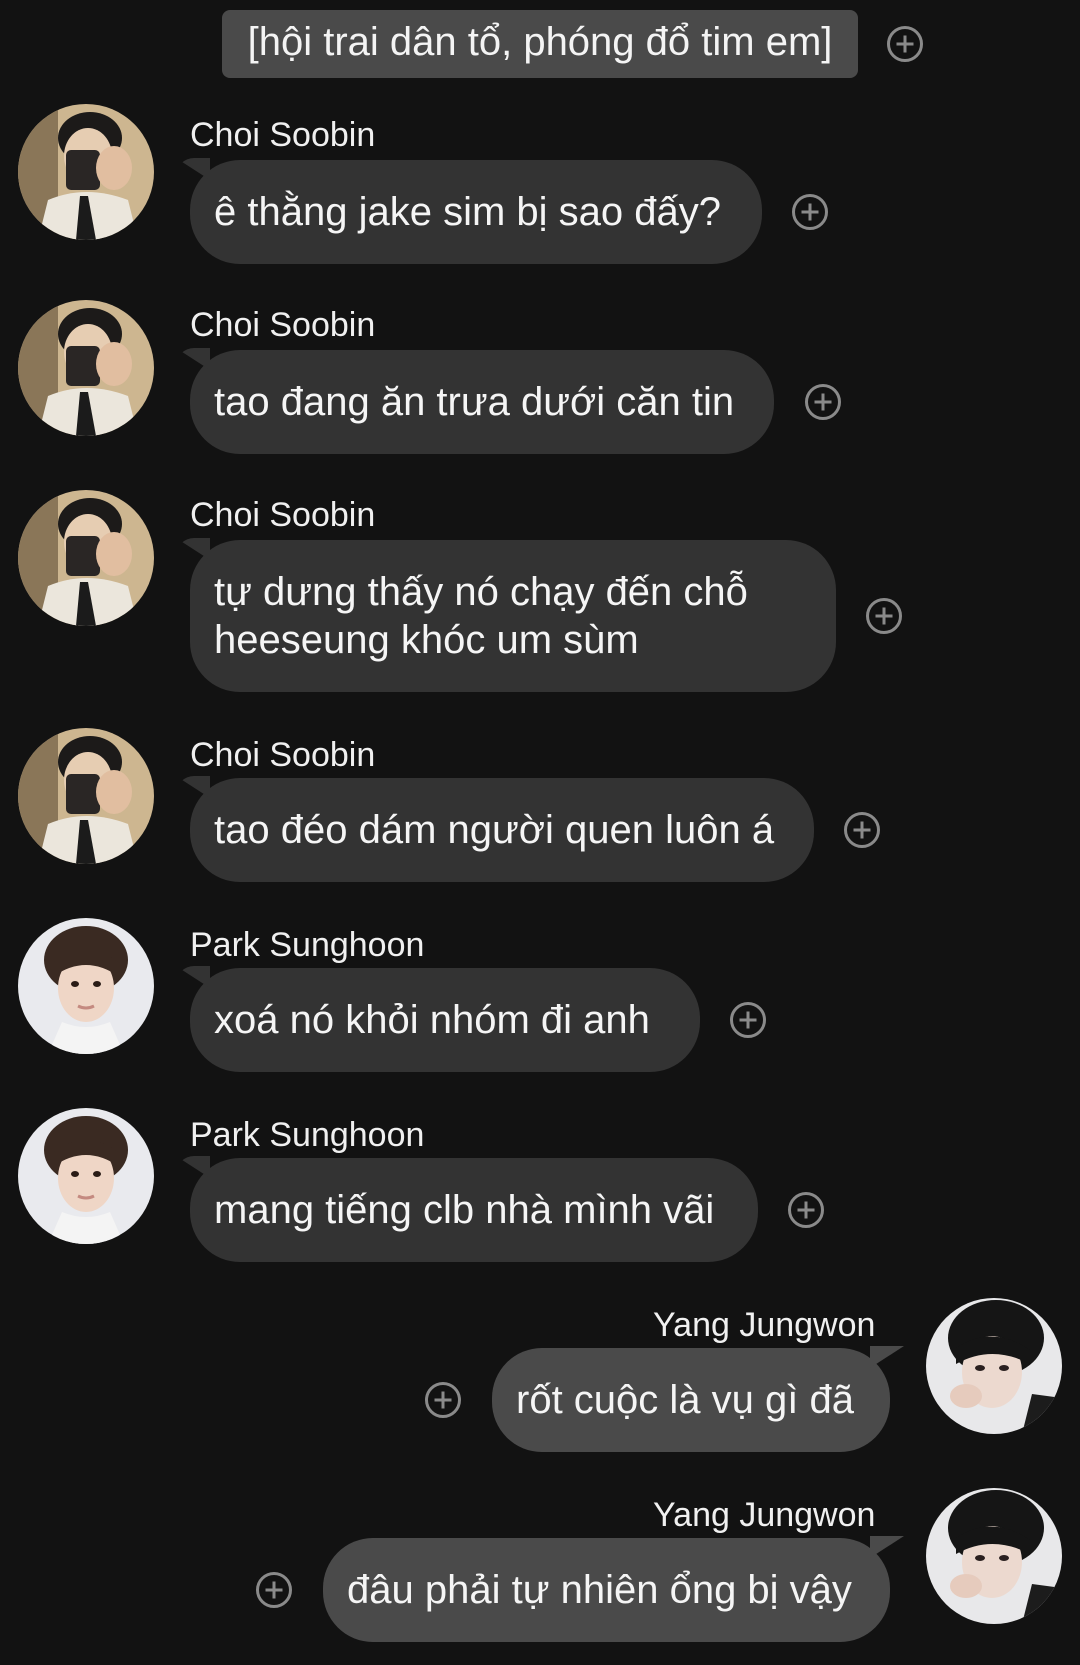 This screenshot has width=1080, height=1665. Describe the element at coordinates (691, 1400) in the screenshot. I see `message-bubble: rốt cuộc là vụ gì đã` at that location.